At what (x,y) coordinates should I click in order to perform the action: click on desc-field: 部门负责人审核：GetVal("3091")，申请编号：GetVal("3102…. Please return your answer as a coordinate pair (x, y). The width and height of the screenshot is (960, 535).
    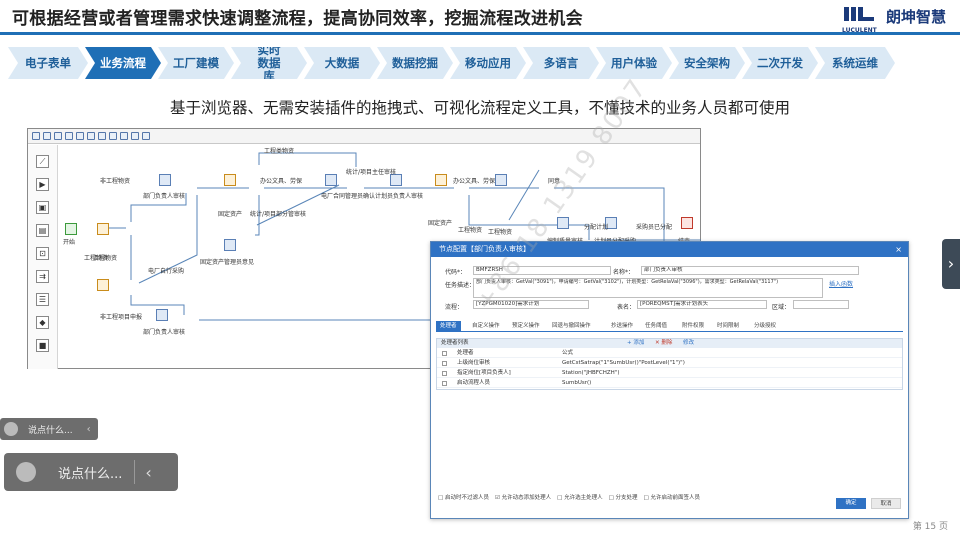
    Looking at the image, I should click on (648, 288).